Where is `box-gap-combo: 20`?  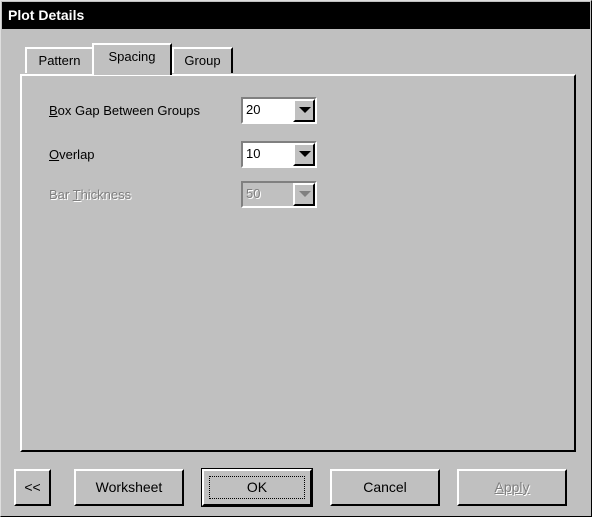
box-gap-combo: 20 is located at coordinates (279, 110).